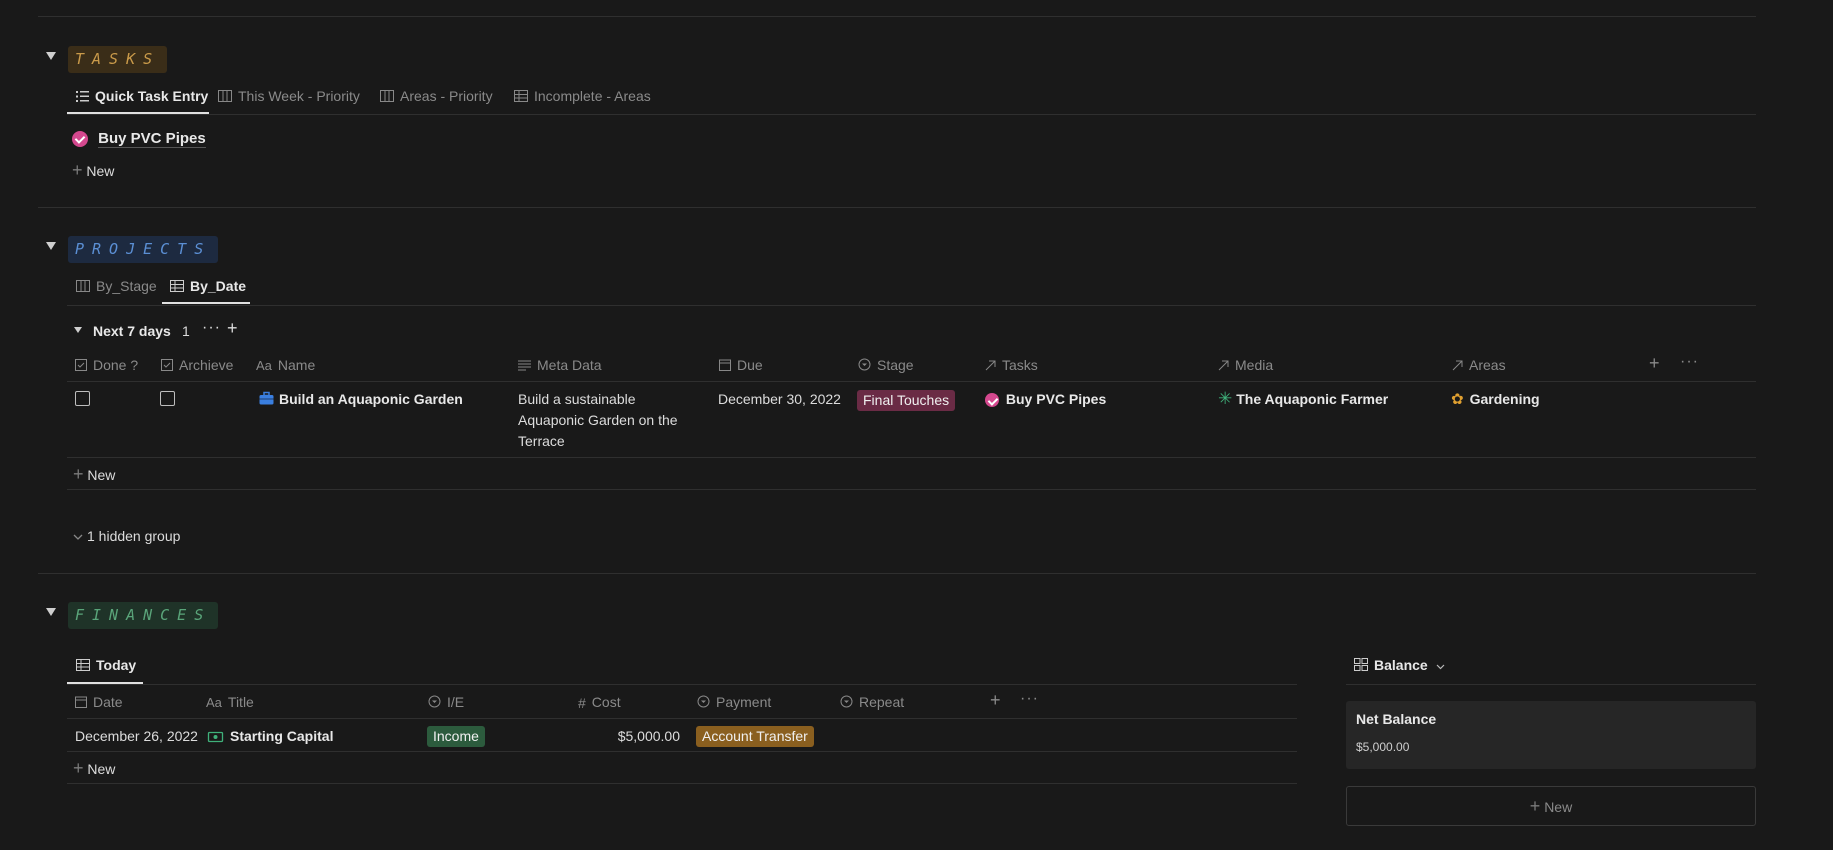  I want to click on gallery-icon, so click(1361, 666).